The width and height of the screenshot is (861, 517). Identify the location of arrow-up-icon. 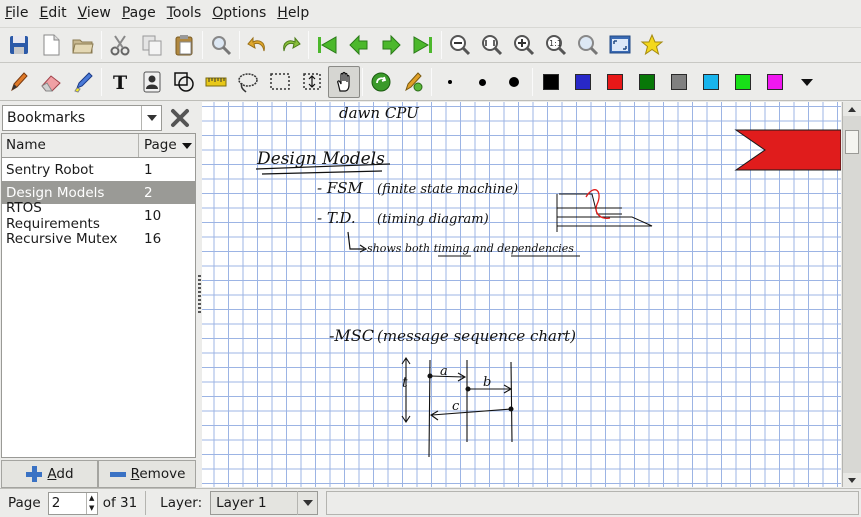
(852, 109).